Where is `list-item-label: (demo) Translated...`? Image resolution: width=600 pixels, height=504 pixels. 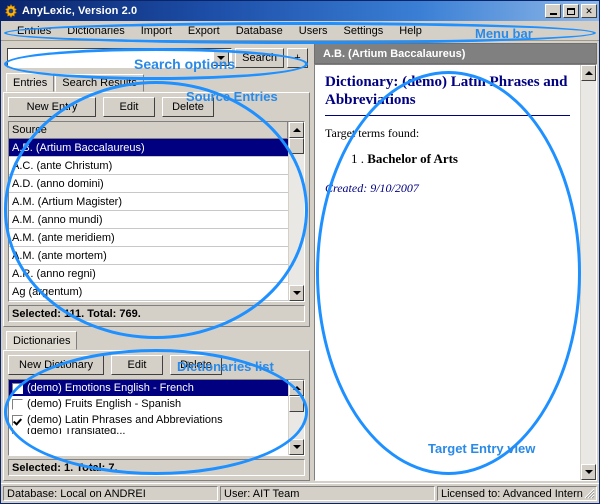
list-item-label: (demo) Translated... is located at coordinates (76, 431).